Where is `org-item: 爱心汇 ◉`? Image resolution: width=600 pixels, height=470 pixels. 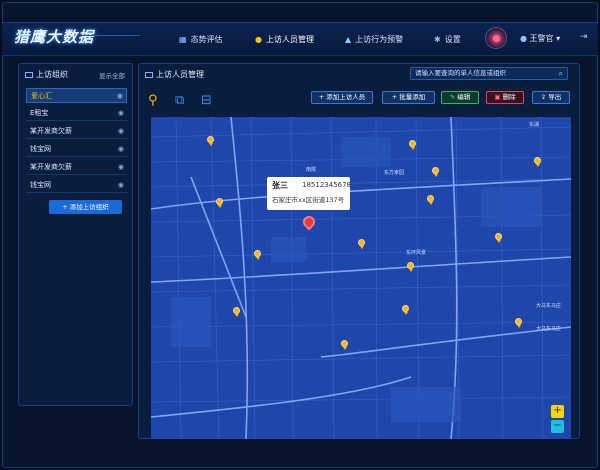 org-item: 爱心汇 ◉ is located at coordinates (76, 95).